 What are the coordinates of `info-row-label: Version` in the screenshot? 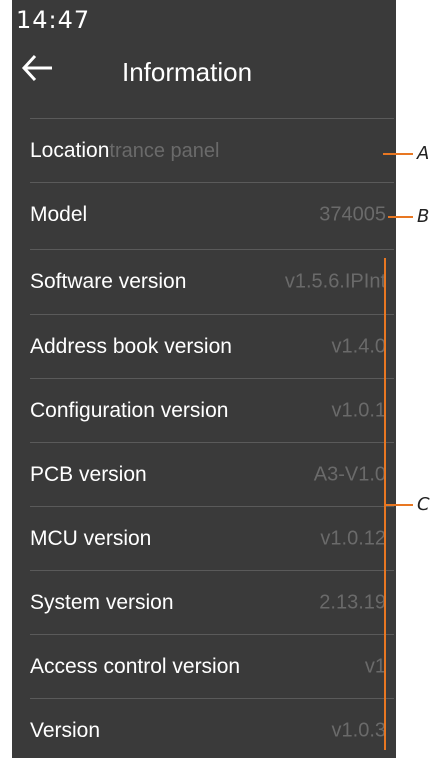 It's located at (65, 730).